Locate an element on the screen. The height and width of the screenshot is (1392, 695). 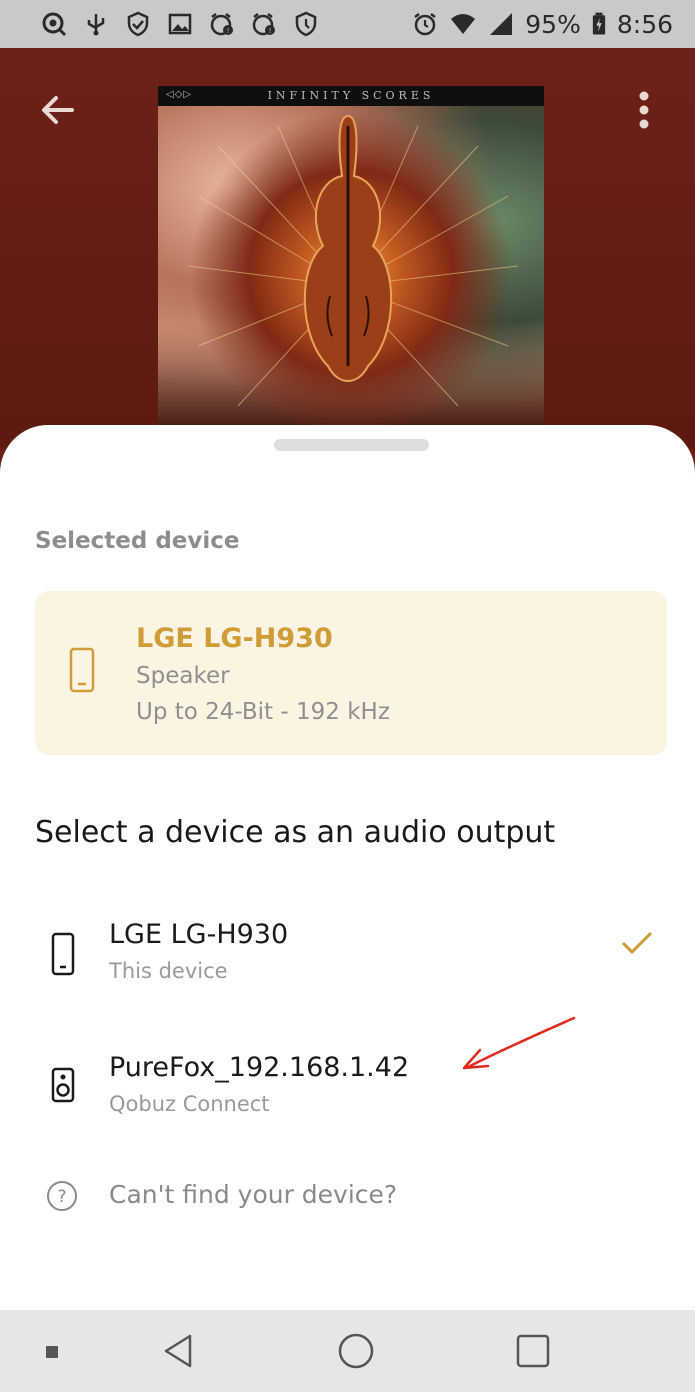
more-options-button is located at coordinates (644, 110).